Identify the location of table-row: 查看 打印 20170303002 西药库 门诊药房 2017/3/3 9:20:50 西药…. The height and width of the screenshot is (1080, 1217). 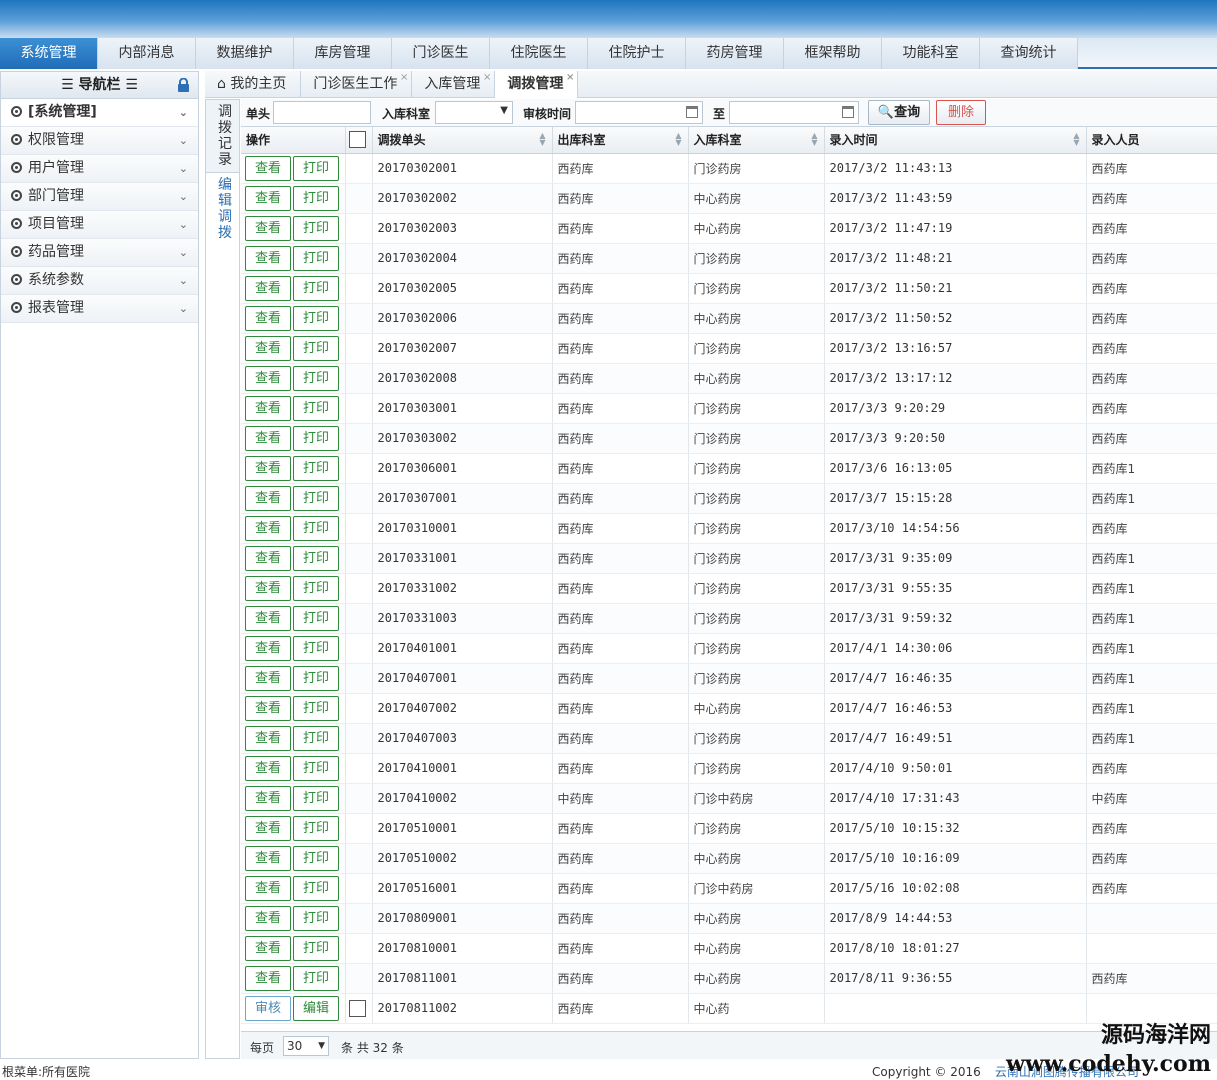
(729, 438).